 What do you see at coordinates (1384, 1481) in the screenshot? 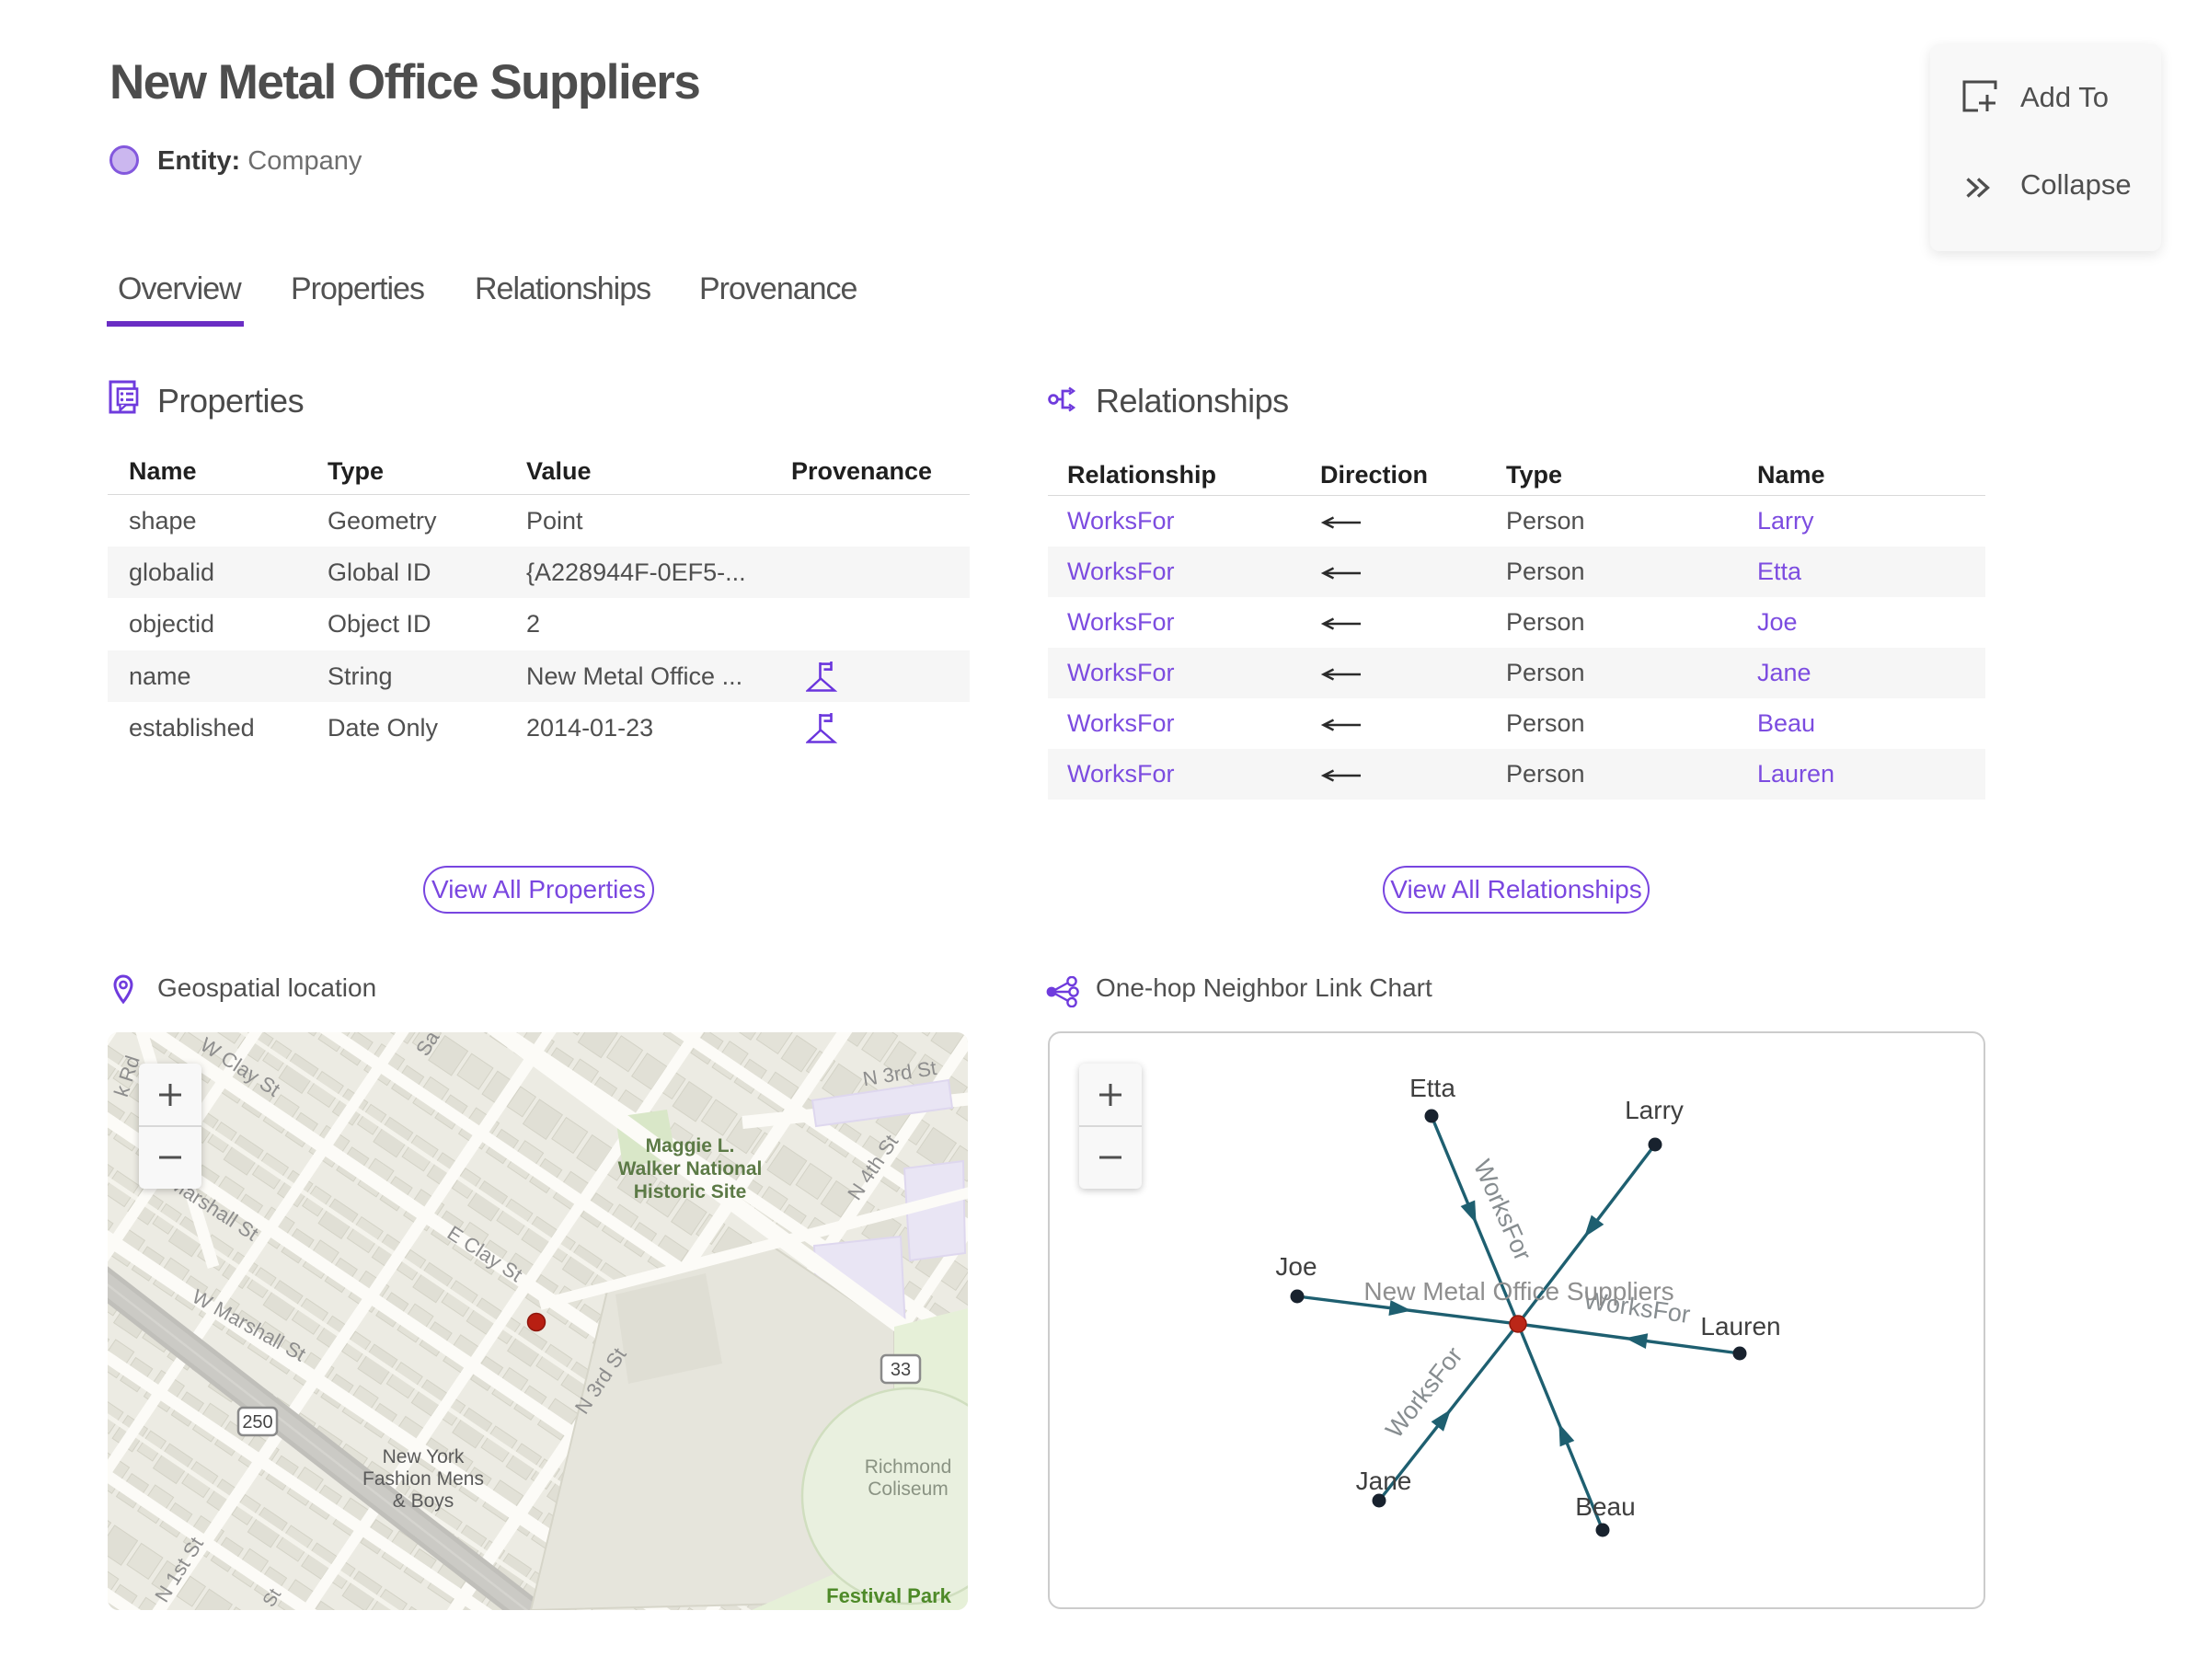
I see `svg-text: Jane` at bounding box center [1384, 1481].